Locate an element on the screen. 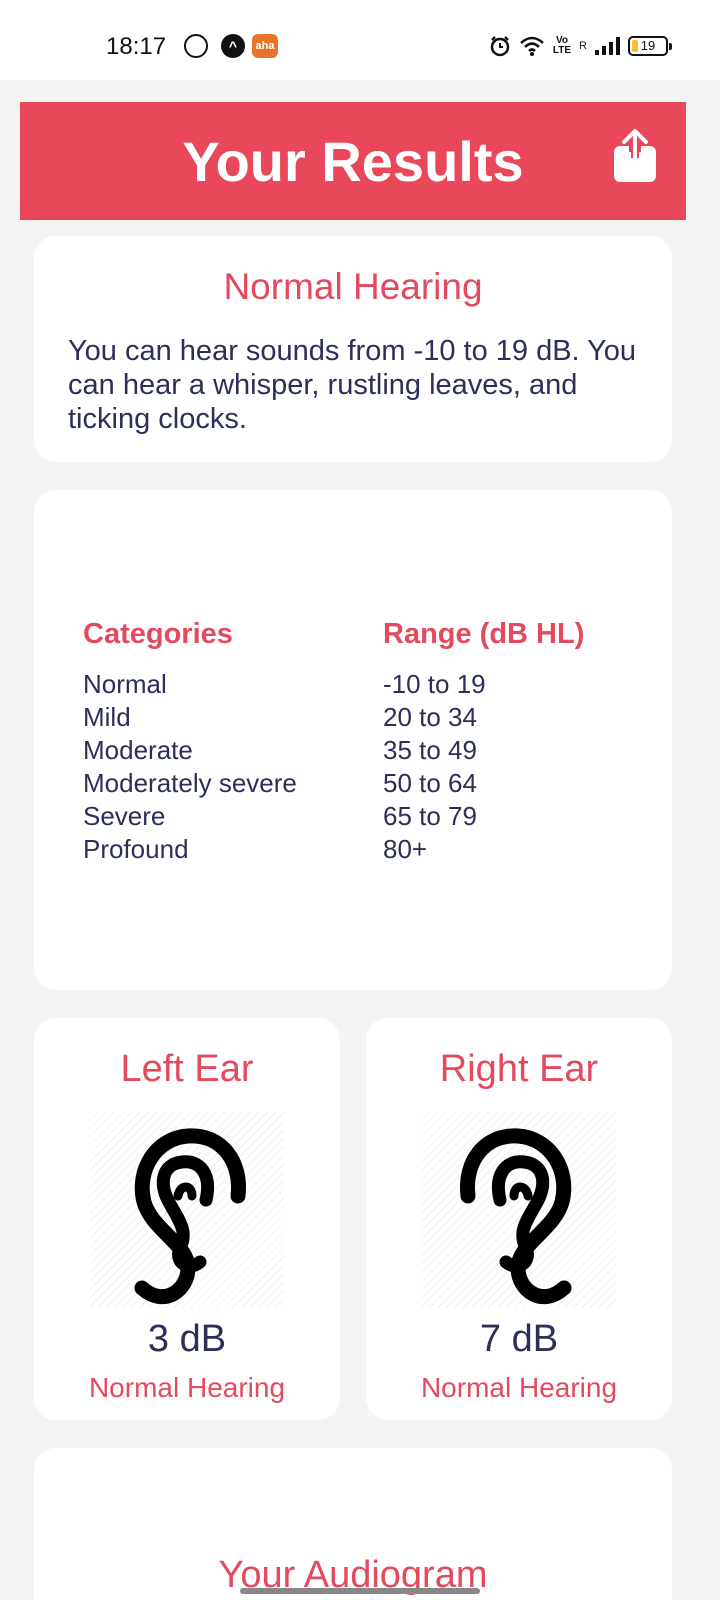 Image resolution: width=720 pixels, height=1600 pixels. category-cell: Normal is located at coordinates (125, 684).